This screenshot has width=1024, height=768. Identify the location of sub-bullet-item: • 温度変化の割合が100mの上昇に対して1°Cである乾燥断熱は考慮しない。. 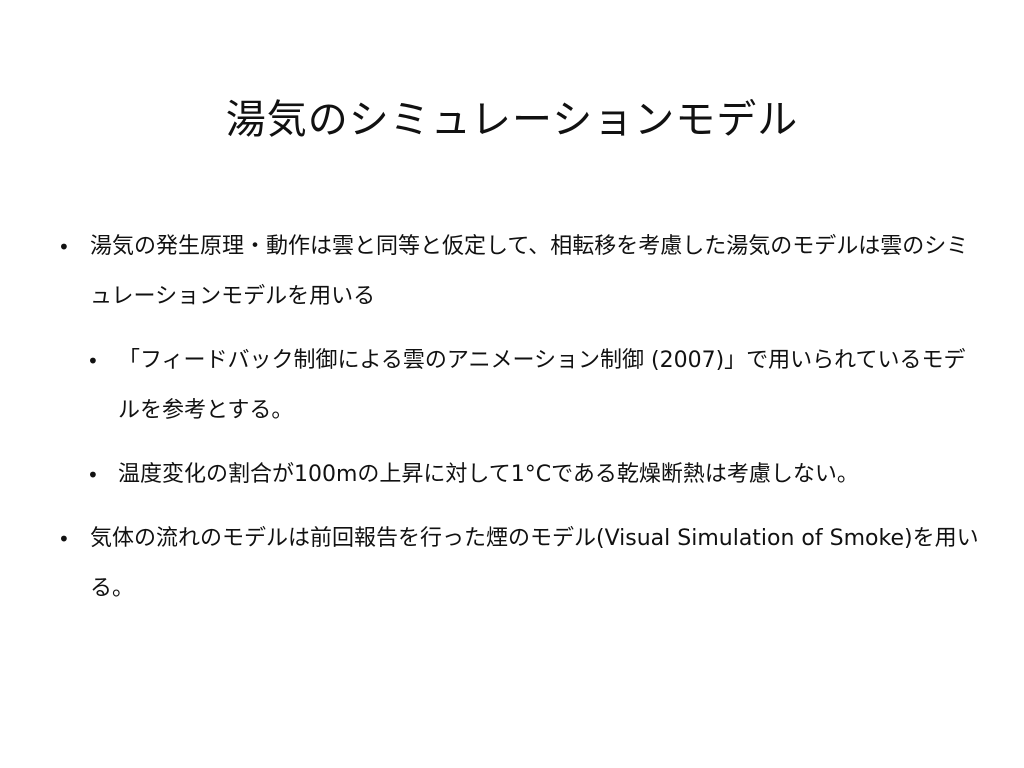
(492, 475).